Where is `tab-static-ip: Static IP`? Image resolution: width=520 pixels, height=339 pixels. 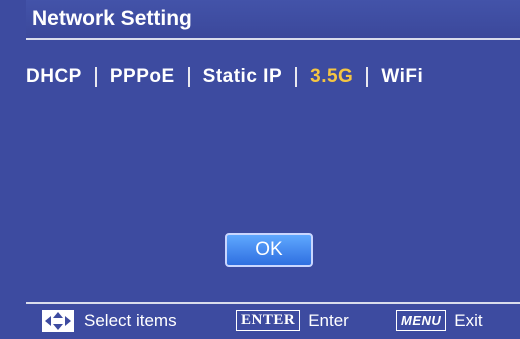
tab-static-ip: Static IP is located at coordinates (242, 77).